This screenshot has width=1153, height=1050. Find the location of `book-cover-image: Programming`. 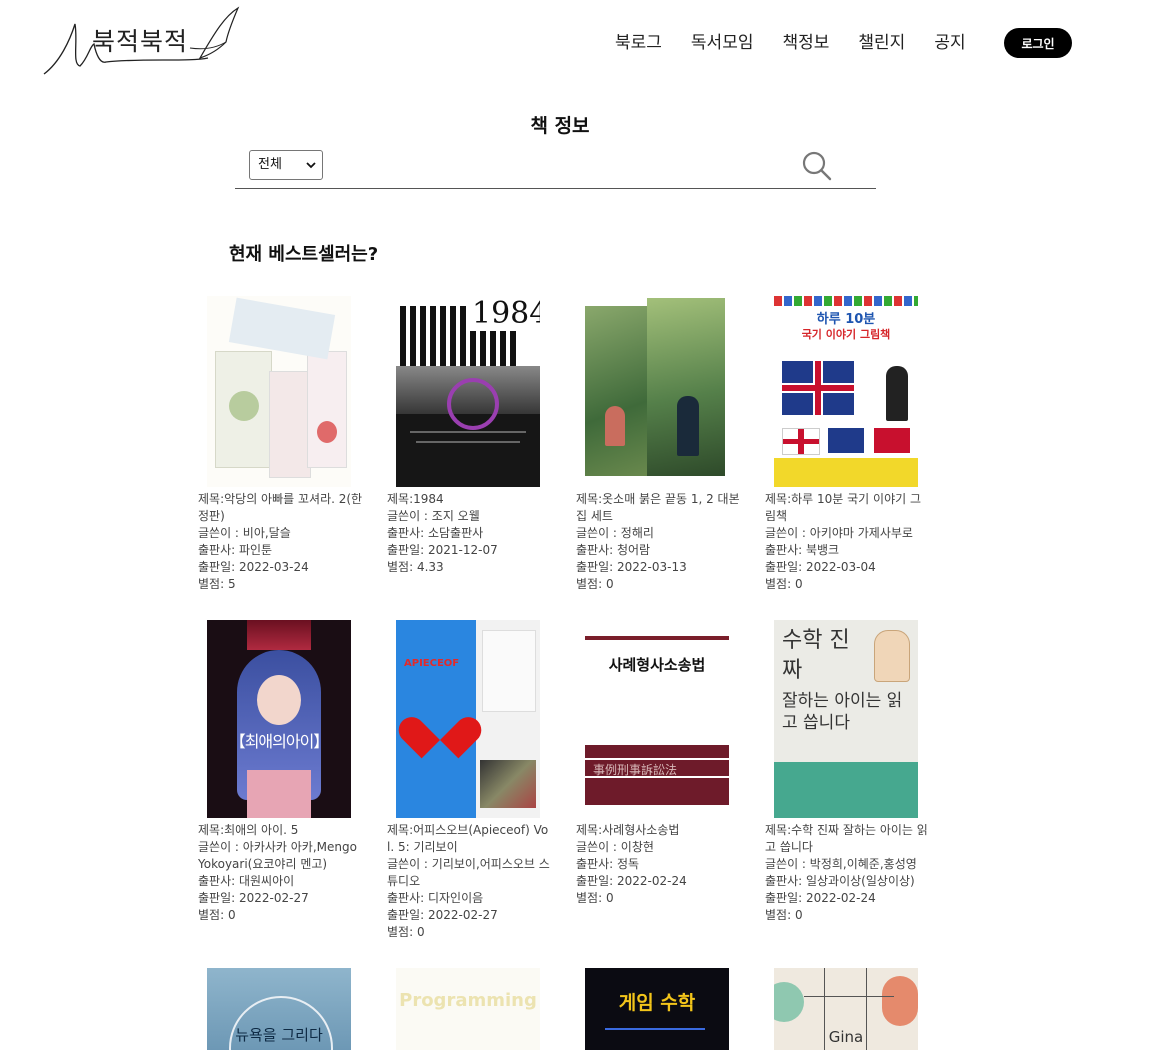

book-cover-image: Programming is located at coordinates (468, 1009).